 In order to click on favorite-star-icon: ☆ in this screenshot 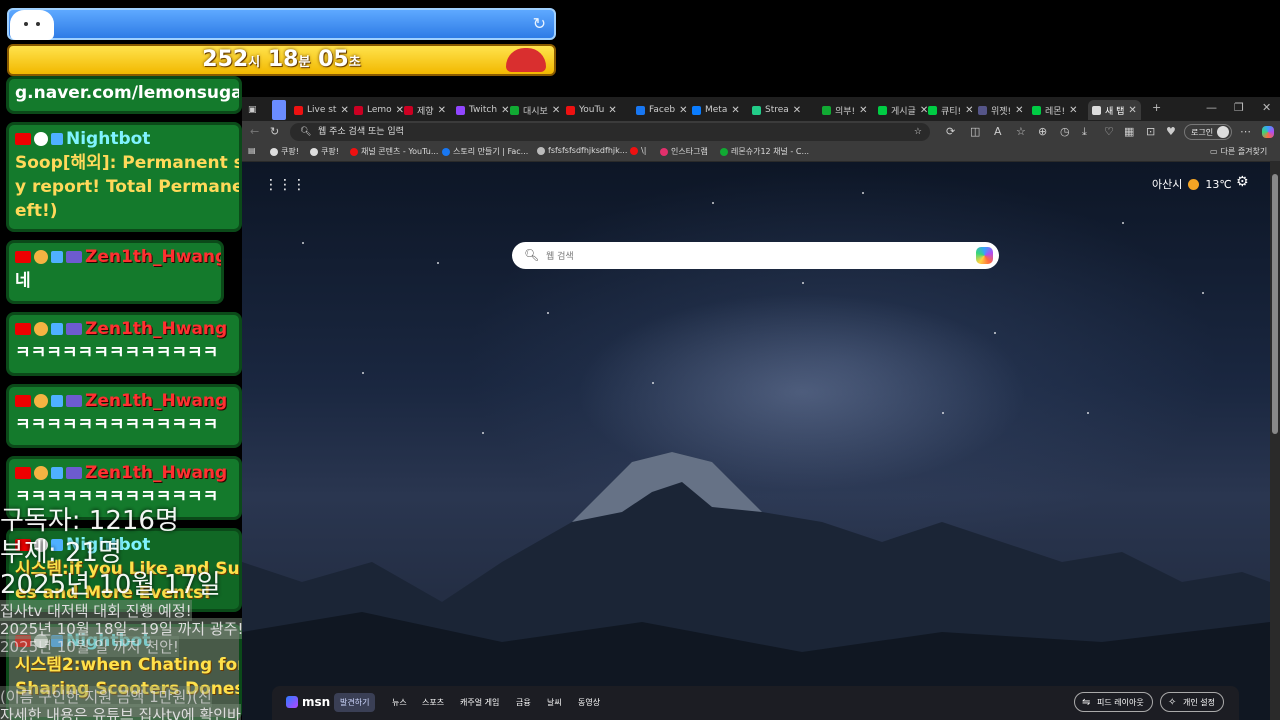, I will do `click(918, 132)`.